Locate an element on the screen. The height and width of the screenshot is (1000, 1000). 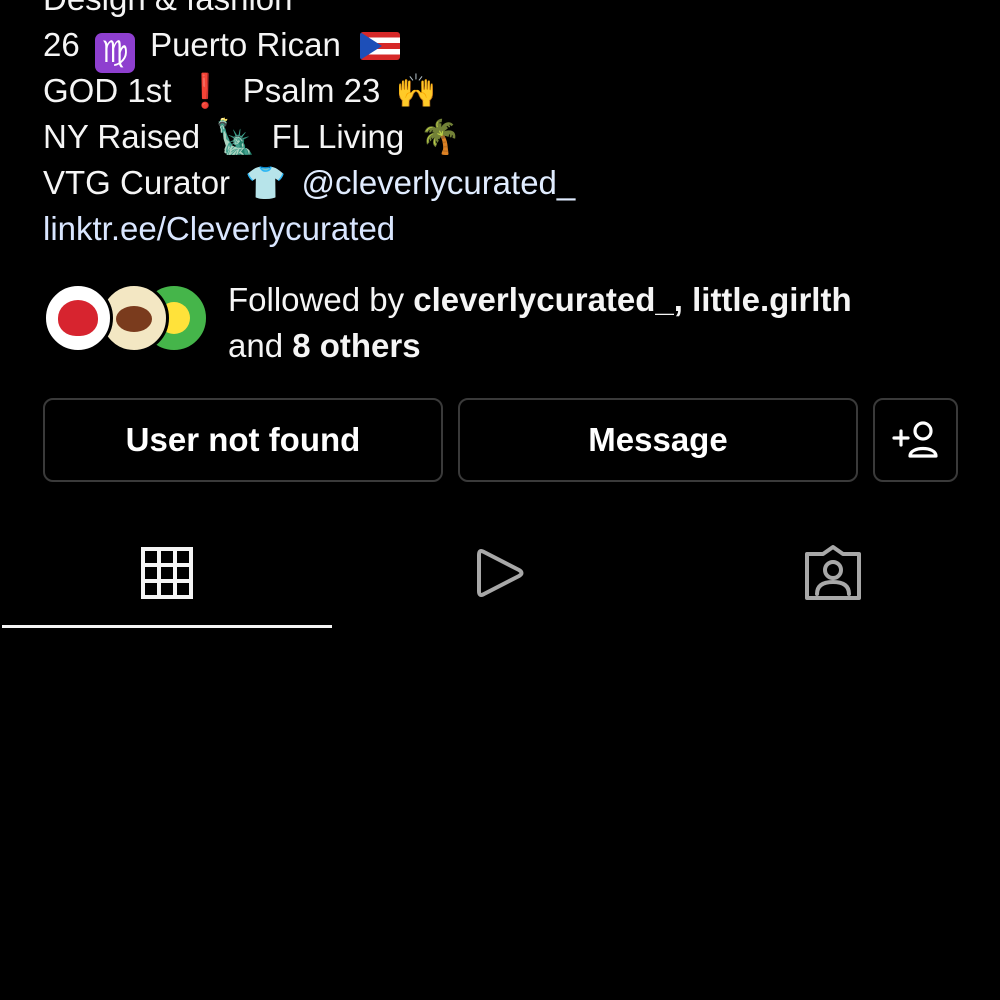
bio-line-curator: VTG Curator 👕 @cleverlycurated_ is located at coordinates (503, 183).